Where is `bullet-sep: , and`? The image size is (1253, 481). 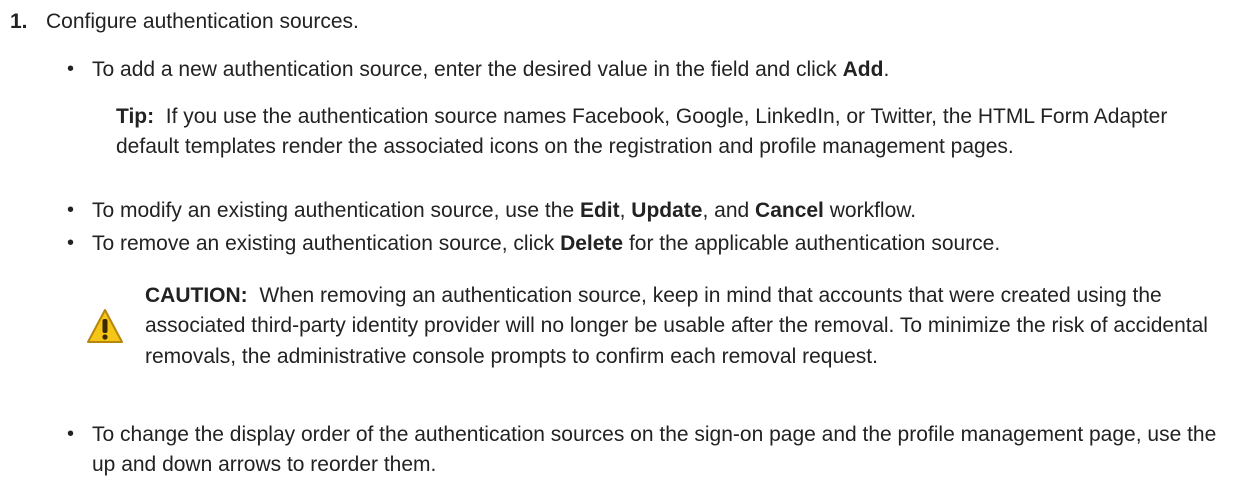
bullet-sep: , and is located at coordinates (729, 210).